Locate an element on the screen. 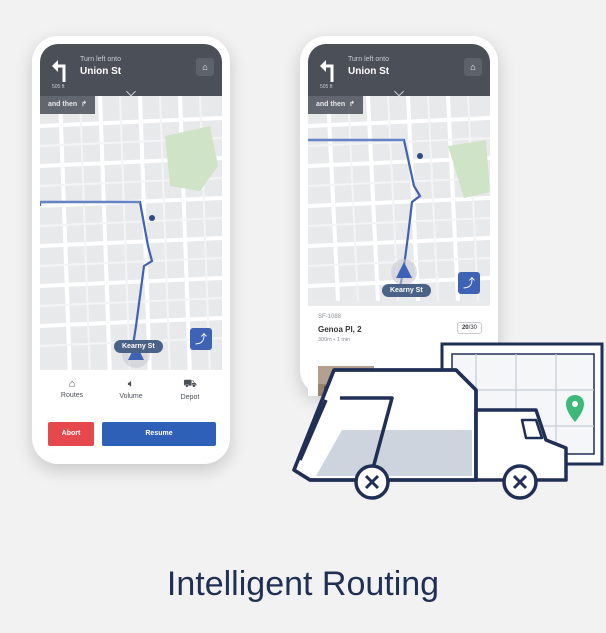 The height and width of the screenshot is (633, 606). feature-title: Intelligent Routing is located at coordinates (303, 584).